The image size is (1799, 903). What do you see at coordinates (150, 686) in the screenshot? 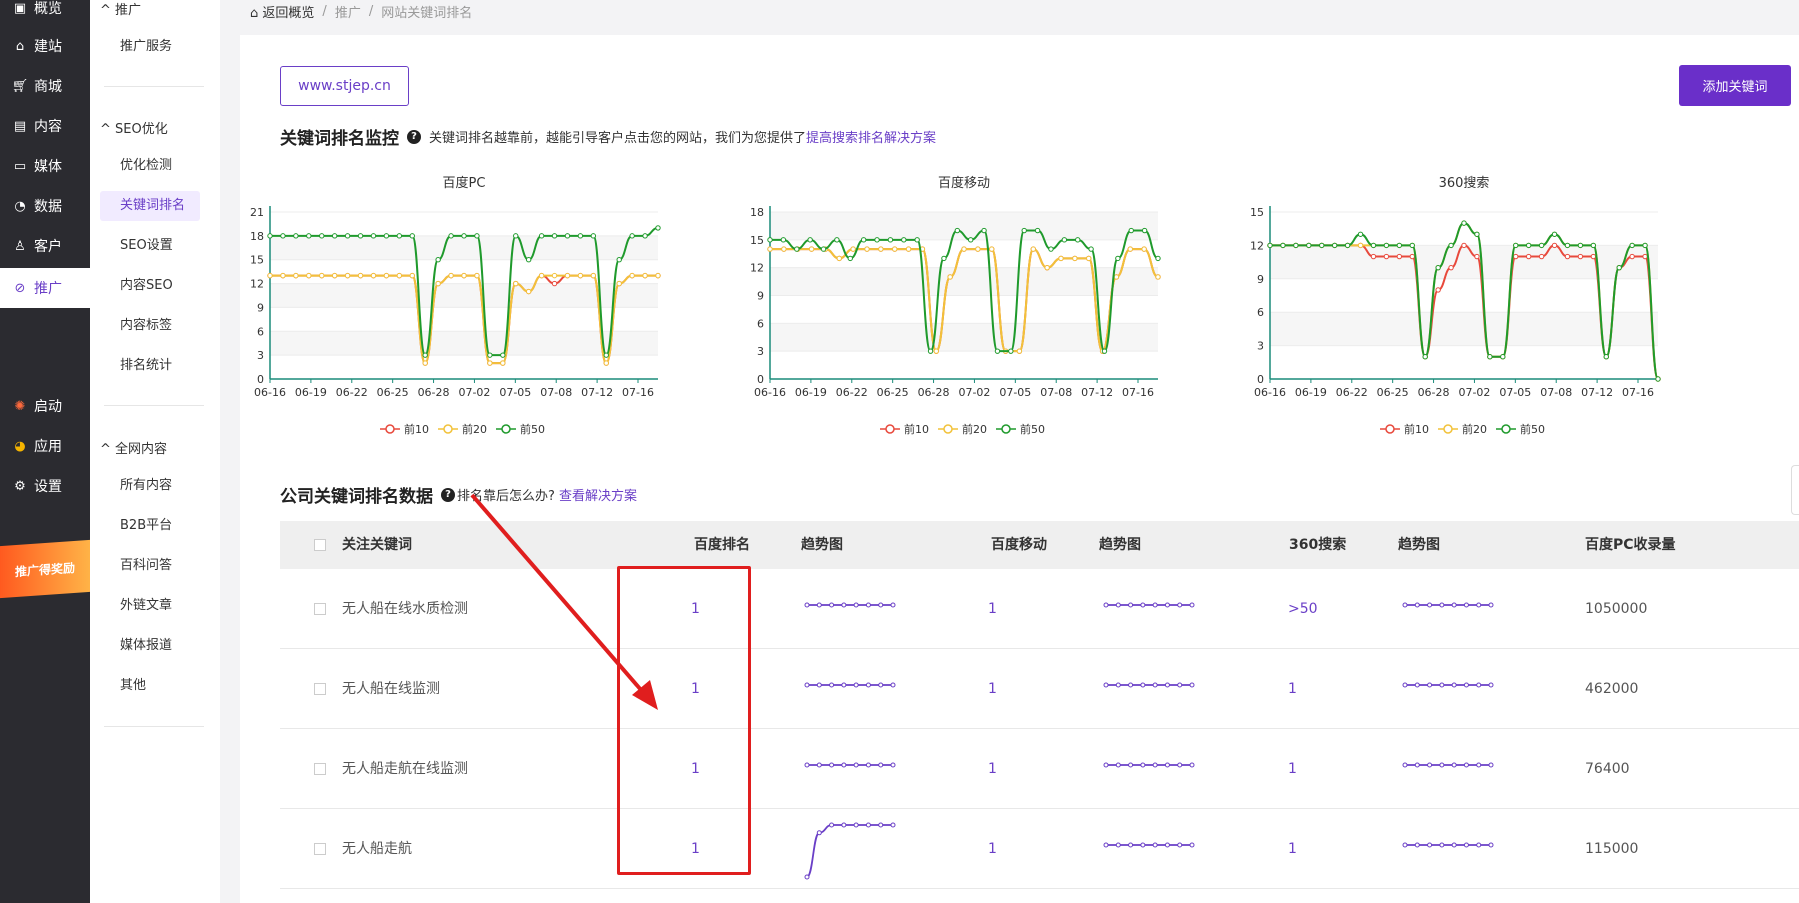
I see `subnav-item-other: 其他` at bounding box center [150, 686].